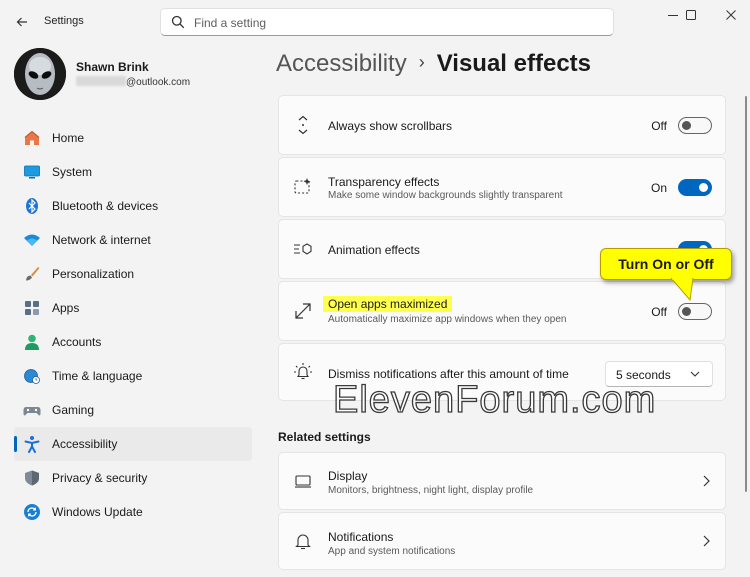 The image size is (750, 577). I want to click on gamepad-icon, so click(32, 410).